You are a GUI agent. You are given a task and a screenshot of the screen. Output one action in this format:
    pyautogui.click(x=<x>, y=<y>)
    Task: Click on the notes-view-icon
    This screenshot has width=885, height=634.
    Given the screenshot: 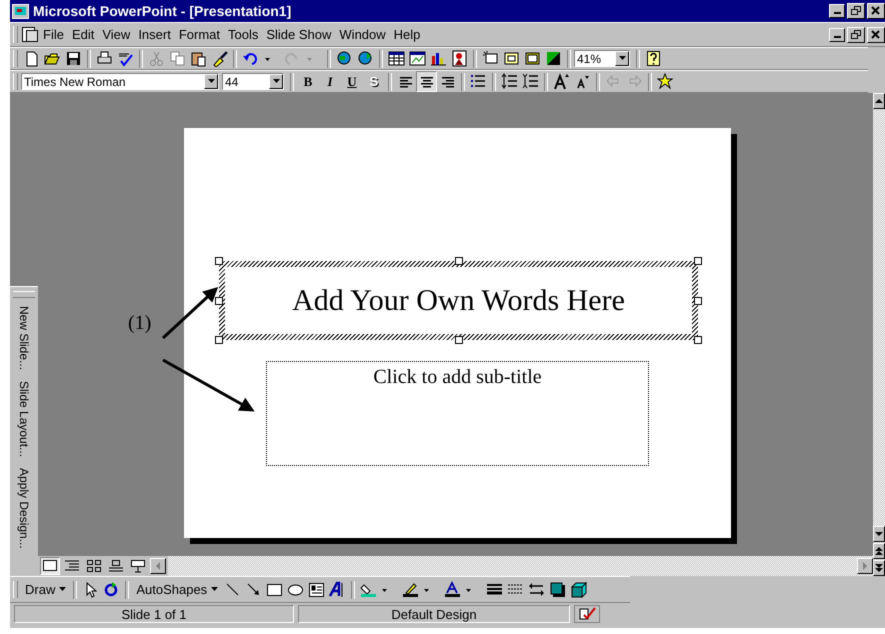 What is the action you would take?
    pyautogui.click(x=116, y=566)
    